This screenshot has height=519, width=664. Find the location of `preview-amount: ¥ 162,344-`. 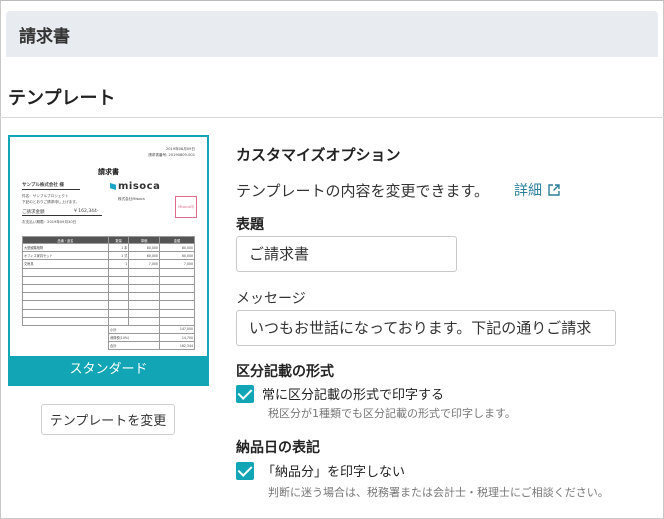

preview-amount: ¥ 162,344- is located at coordinates (86, 211).